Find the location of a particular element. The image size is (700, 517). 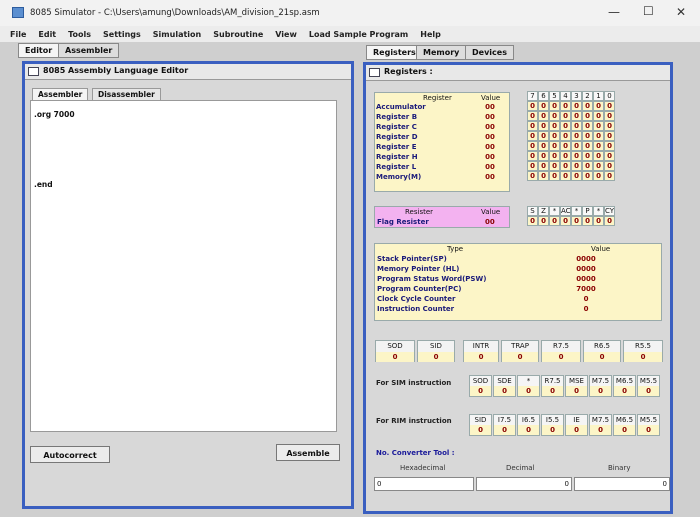

trap-value: 0 is located at coordinates (520, 357).